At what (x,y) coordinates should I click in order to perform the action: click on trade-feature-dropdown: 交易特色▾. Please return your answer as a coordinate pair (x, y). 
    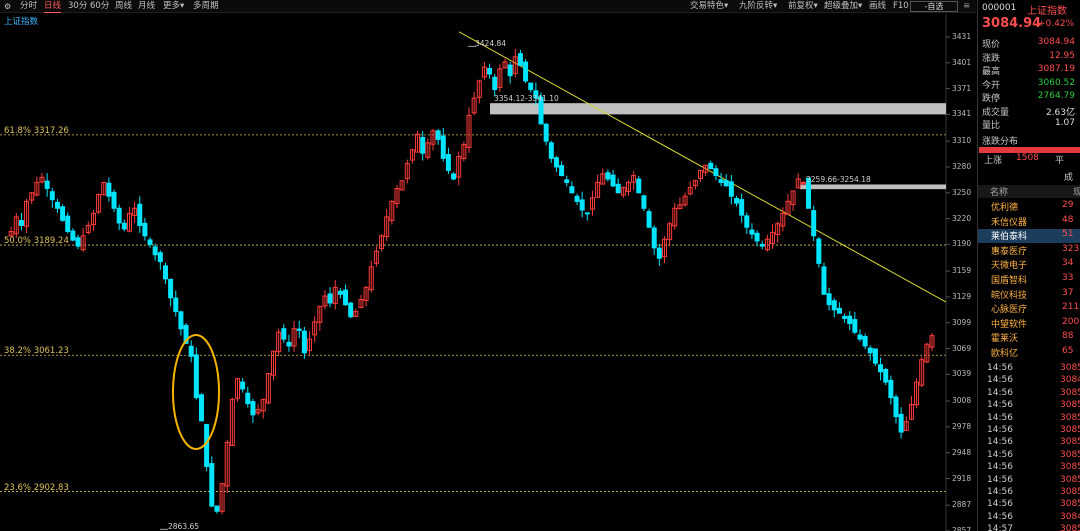
    Looking at the image, I should click on (709, 6).